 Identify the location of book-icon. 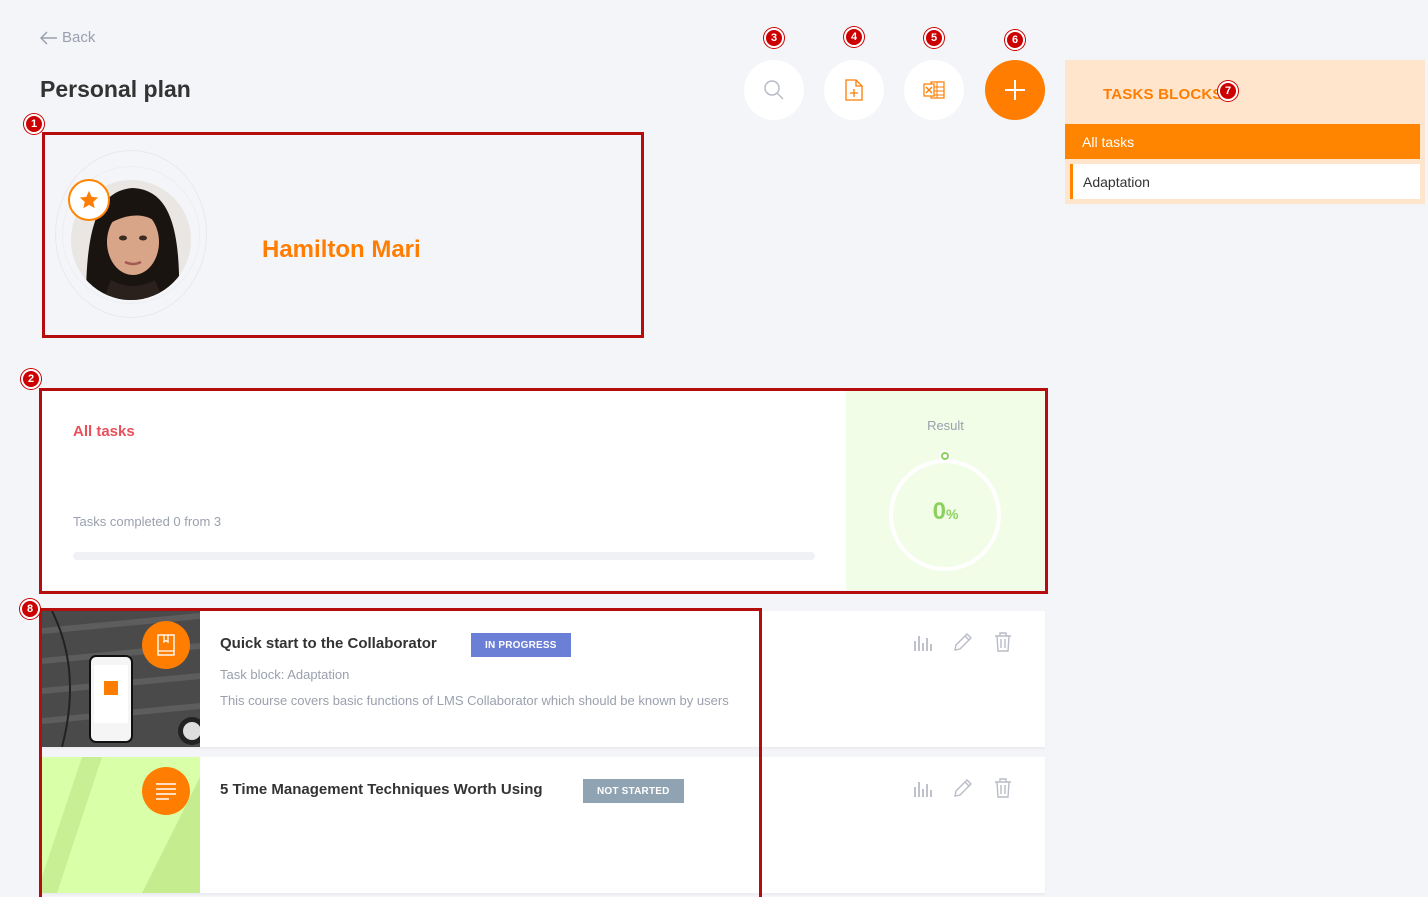
(166, 645).